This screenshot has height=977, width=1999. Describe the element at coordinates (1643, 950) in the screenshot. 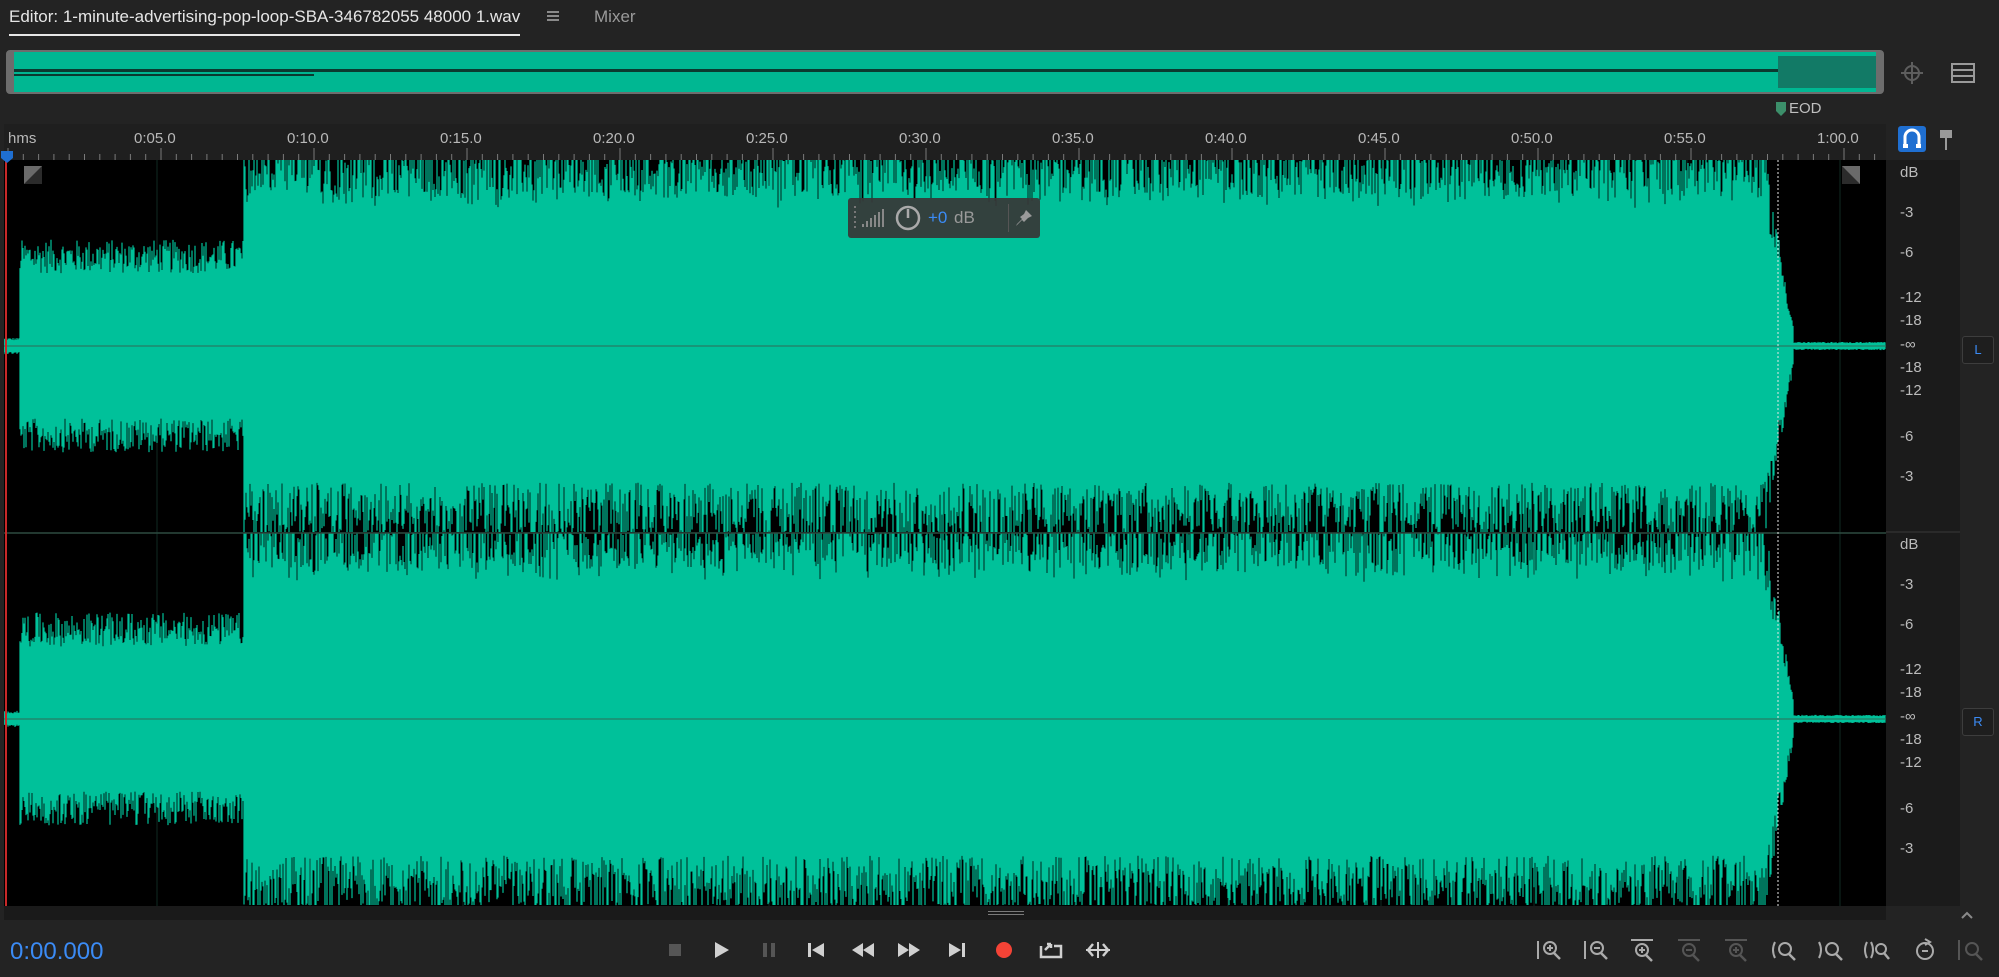

I see `zoom-in-time-icon` at that location.